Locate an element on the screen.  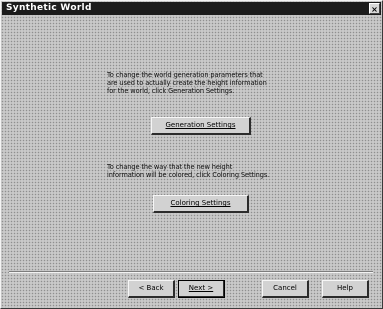
close-button: × is located at coordinates (374, 8).